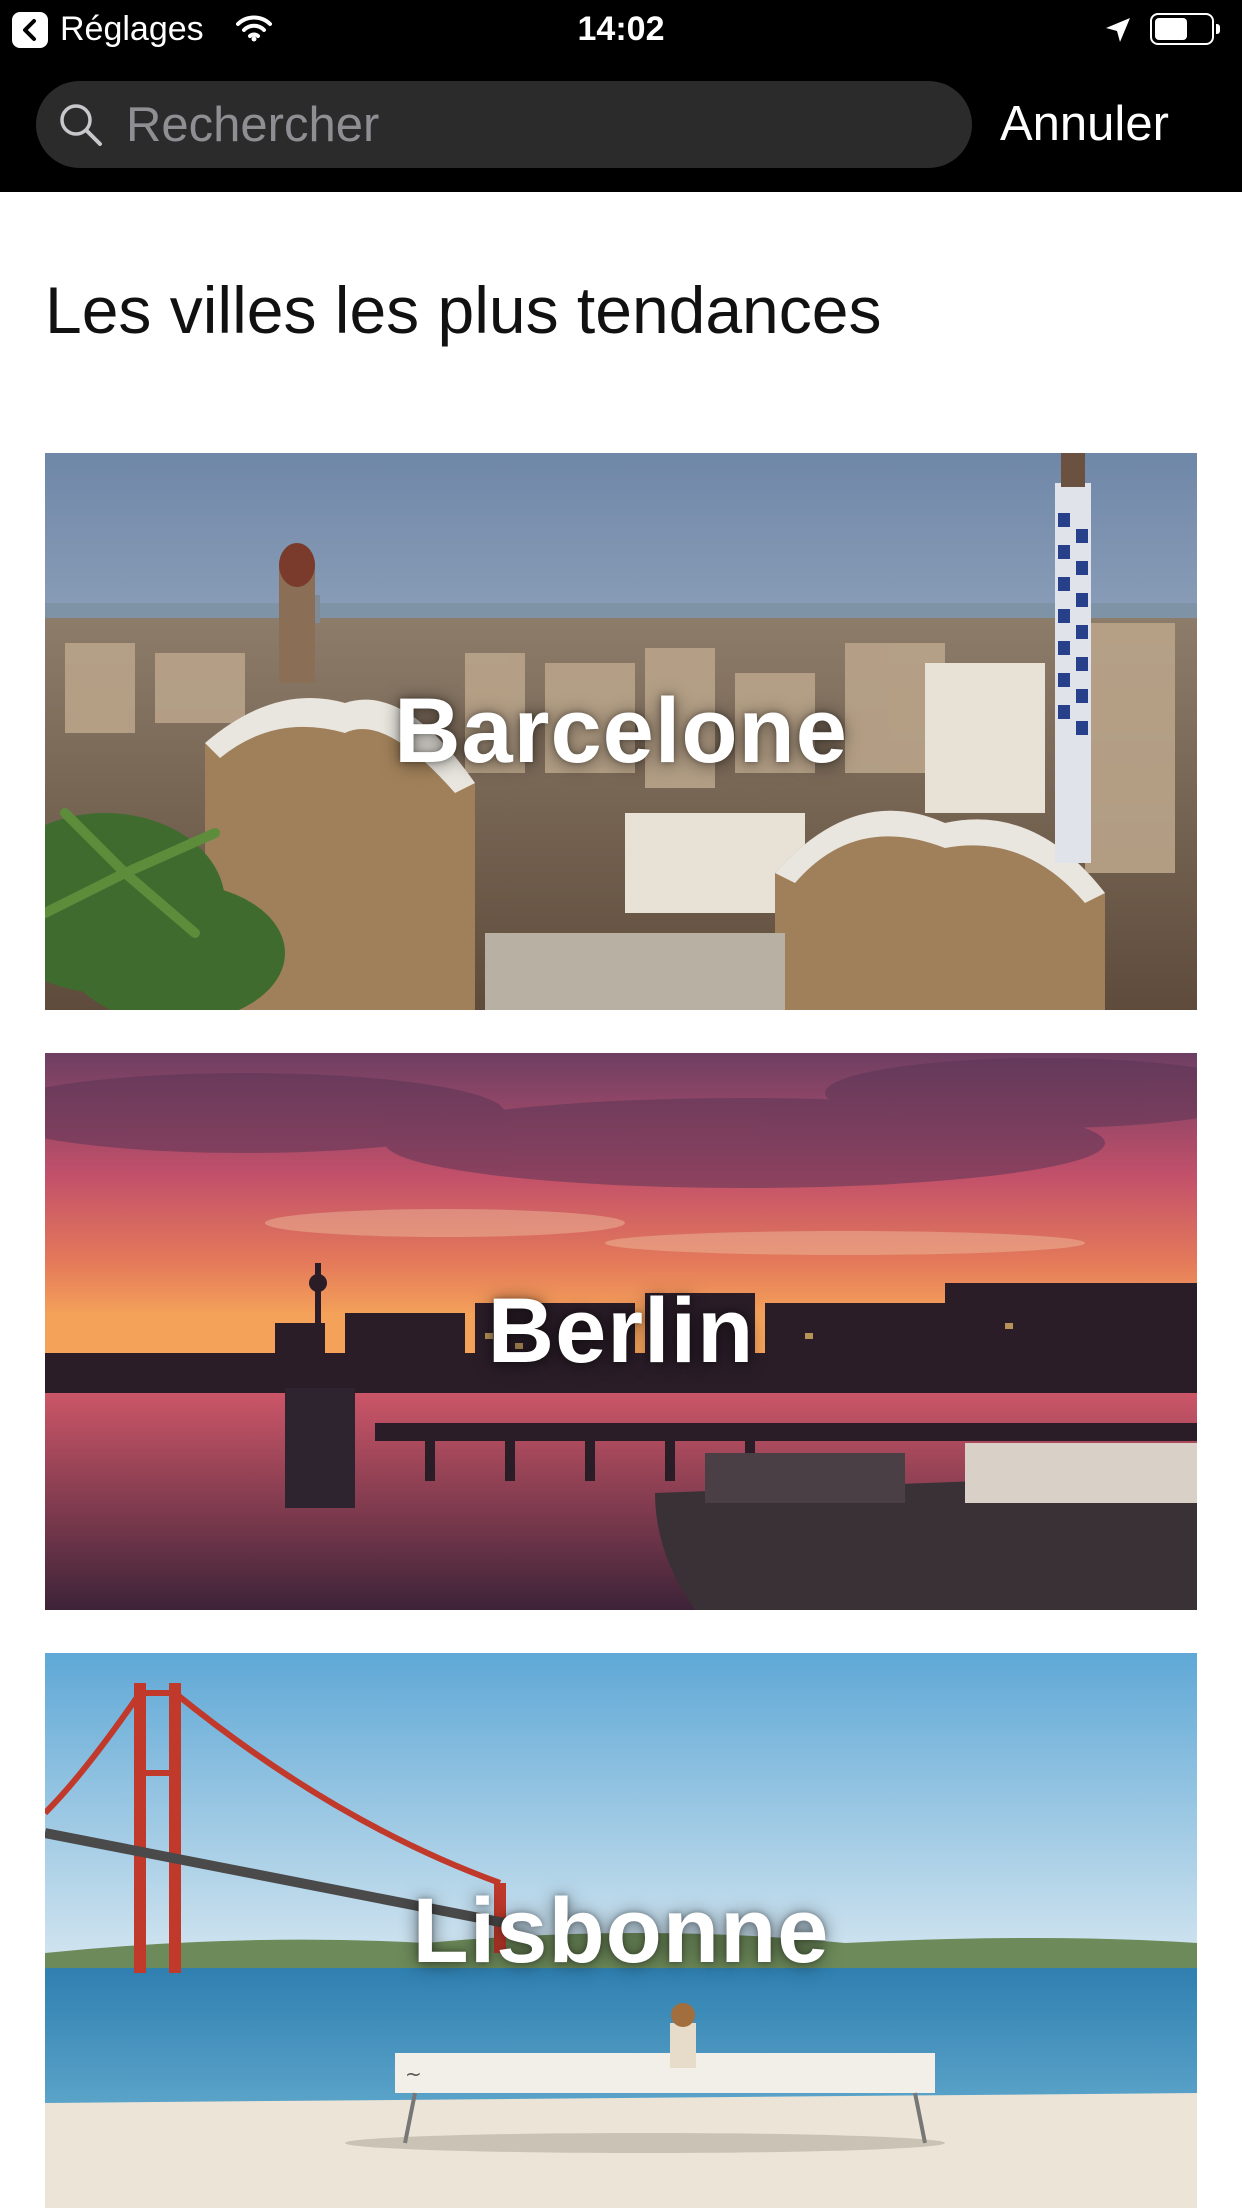 The height and width of the screenshot is (2208, 1242). Describe the element at coordinates (1110, 124) in the screenshot. I see `cancel-button: Annuler` at that location.